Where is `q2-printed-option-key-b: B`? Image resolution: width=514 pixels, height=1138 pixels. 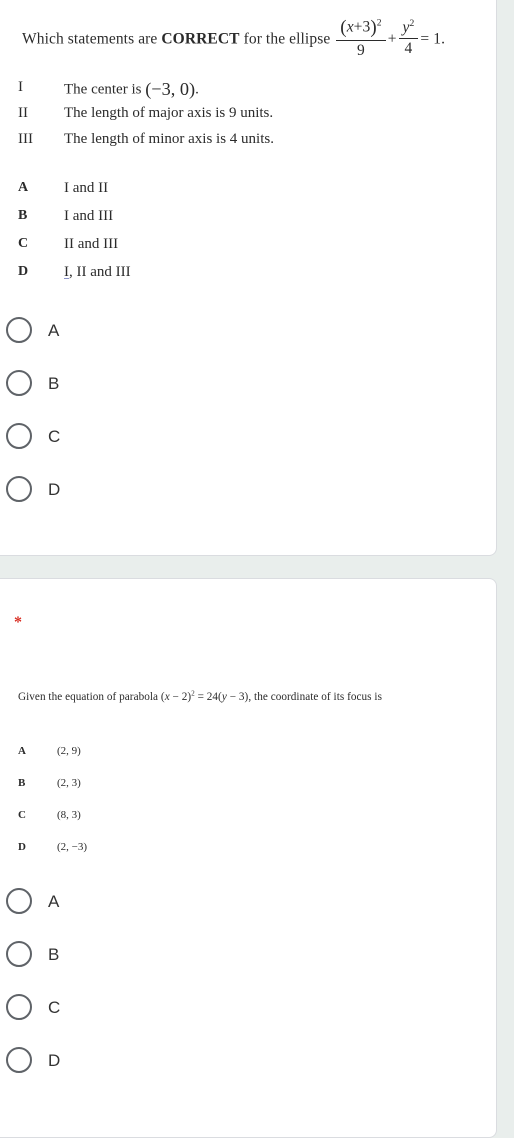
q2-printed-option-key-b: B is located at coordinates (22, 783).